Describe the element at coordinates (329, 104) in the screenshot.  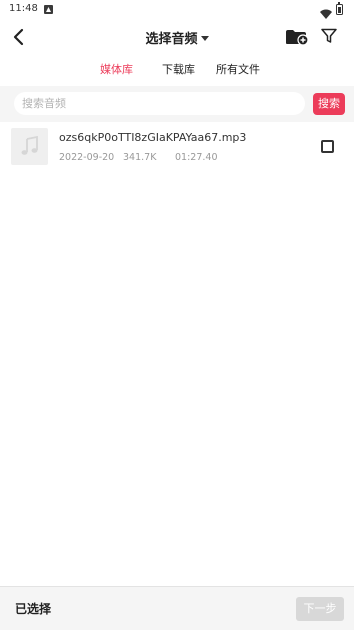
I see `search-button: 搜索` at that location.